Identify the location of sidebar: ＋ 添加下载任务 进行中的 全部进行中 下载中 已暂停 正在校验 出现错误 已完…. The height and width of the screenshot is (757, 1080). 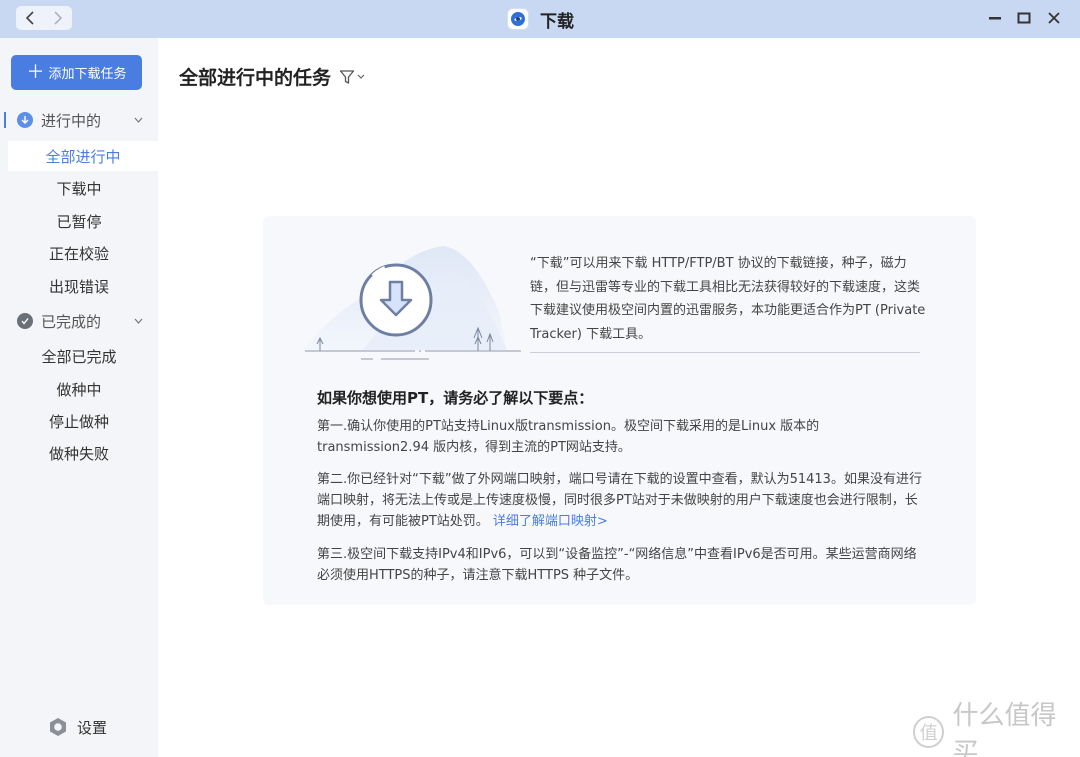
(79, 397).